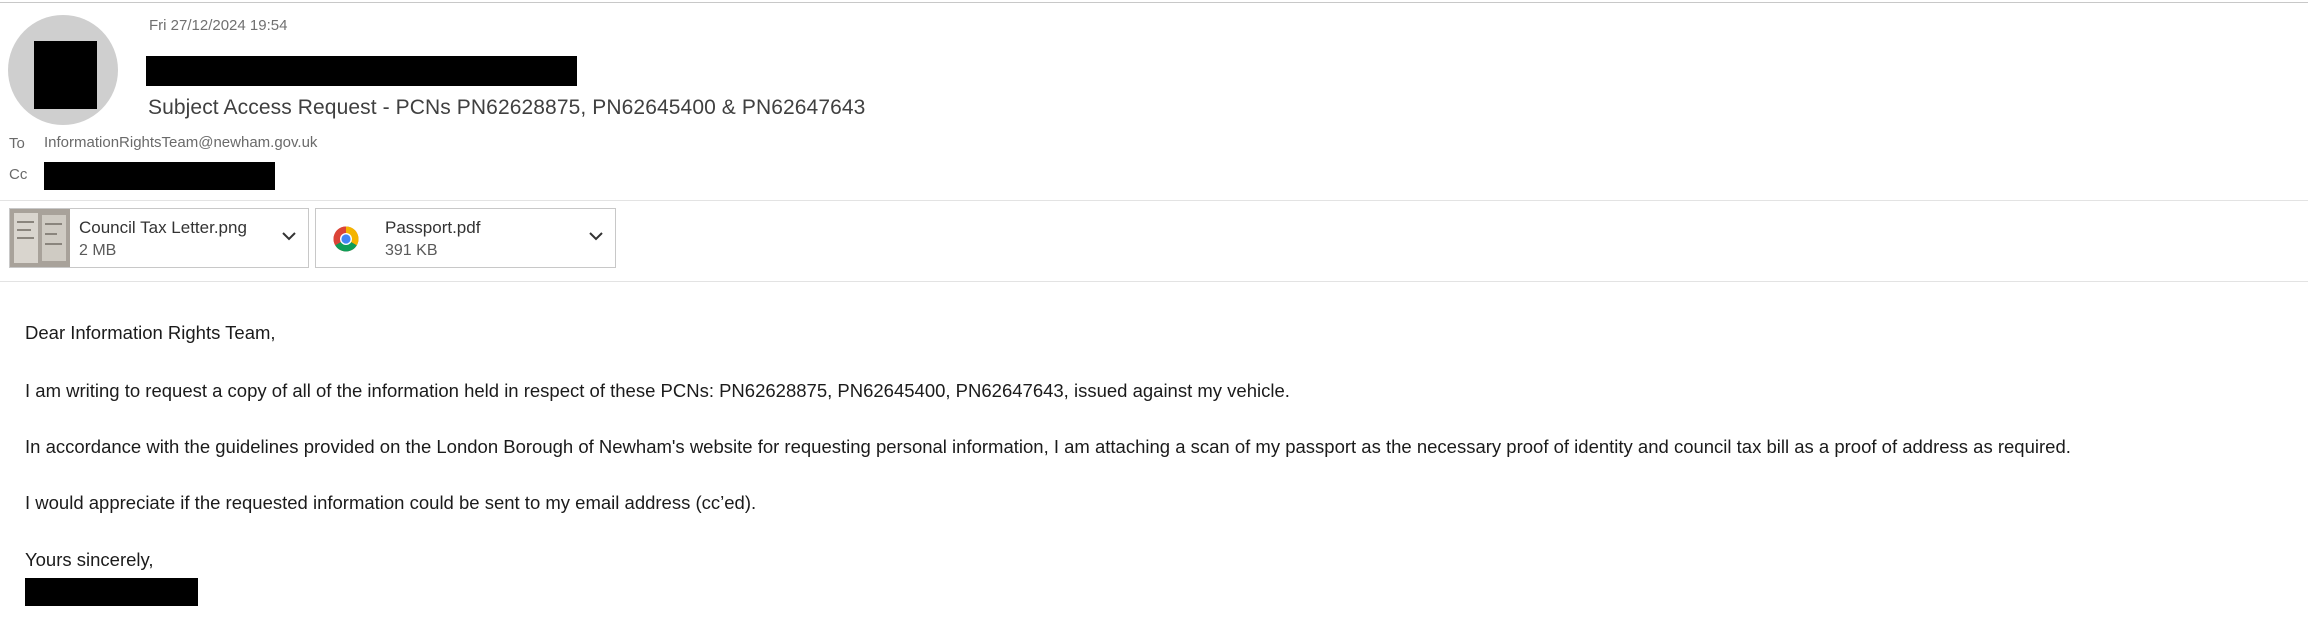 This screenshot has height=624, width=2308. I want to click on attachment-name: Council Tax Letter.png, so click(163, 227).